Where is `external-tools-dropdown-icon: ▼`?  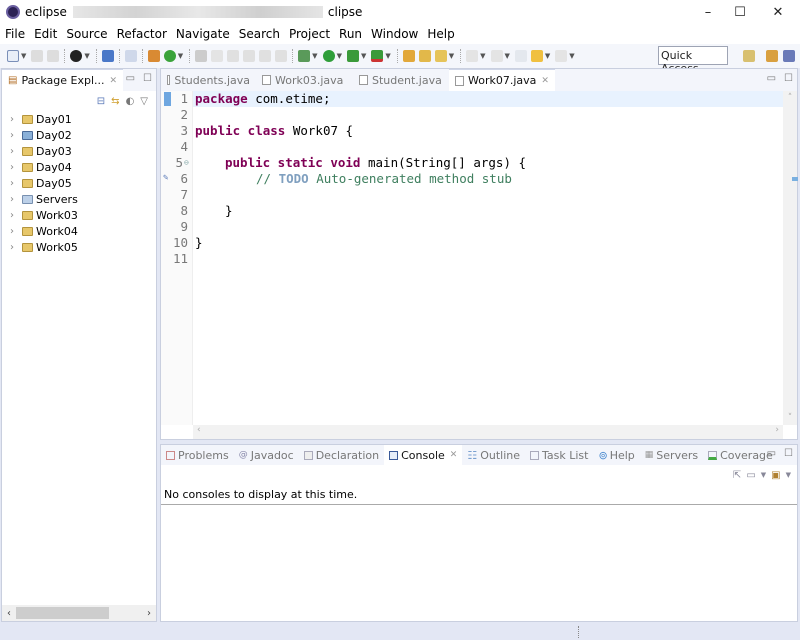 external-tools-dropdown-icon: ▼ is located at coordinates (387, 56).